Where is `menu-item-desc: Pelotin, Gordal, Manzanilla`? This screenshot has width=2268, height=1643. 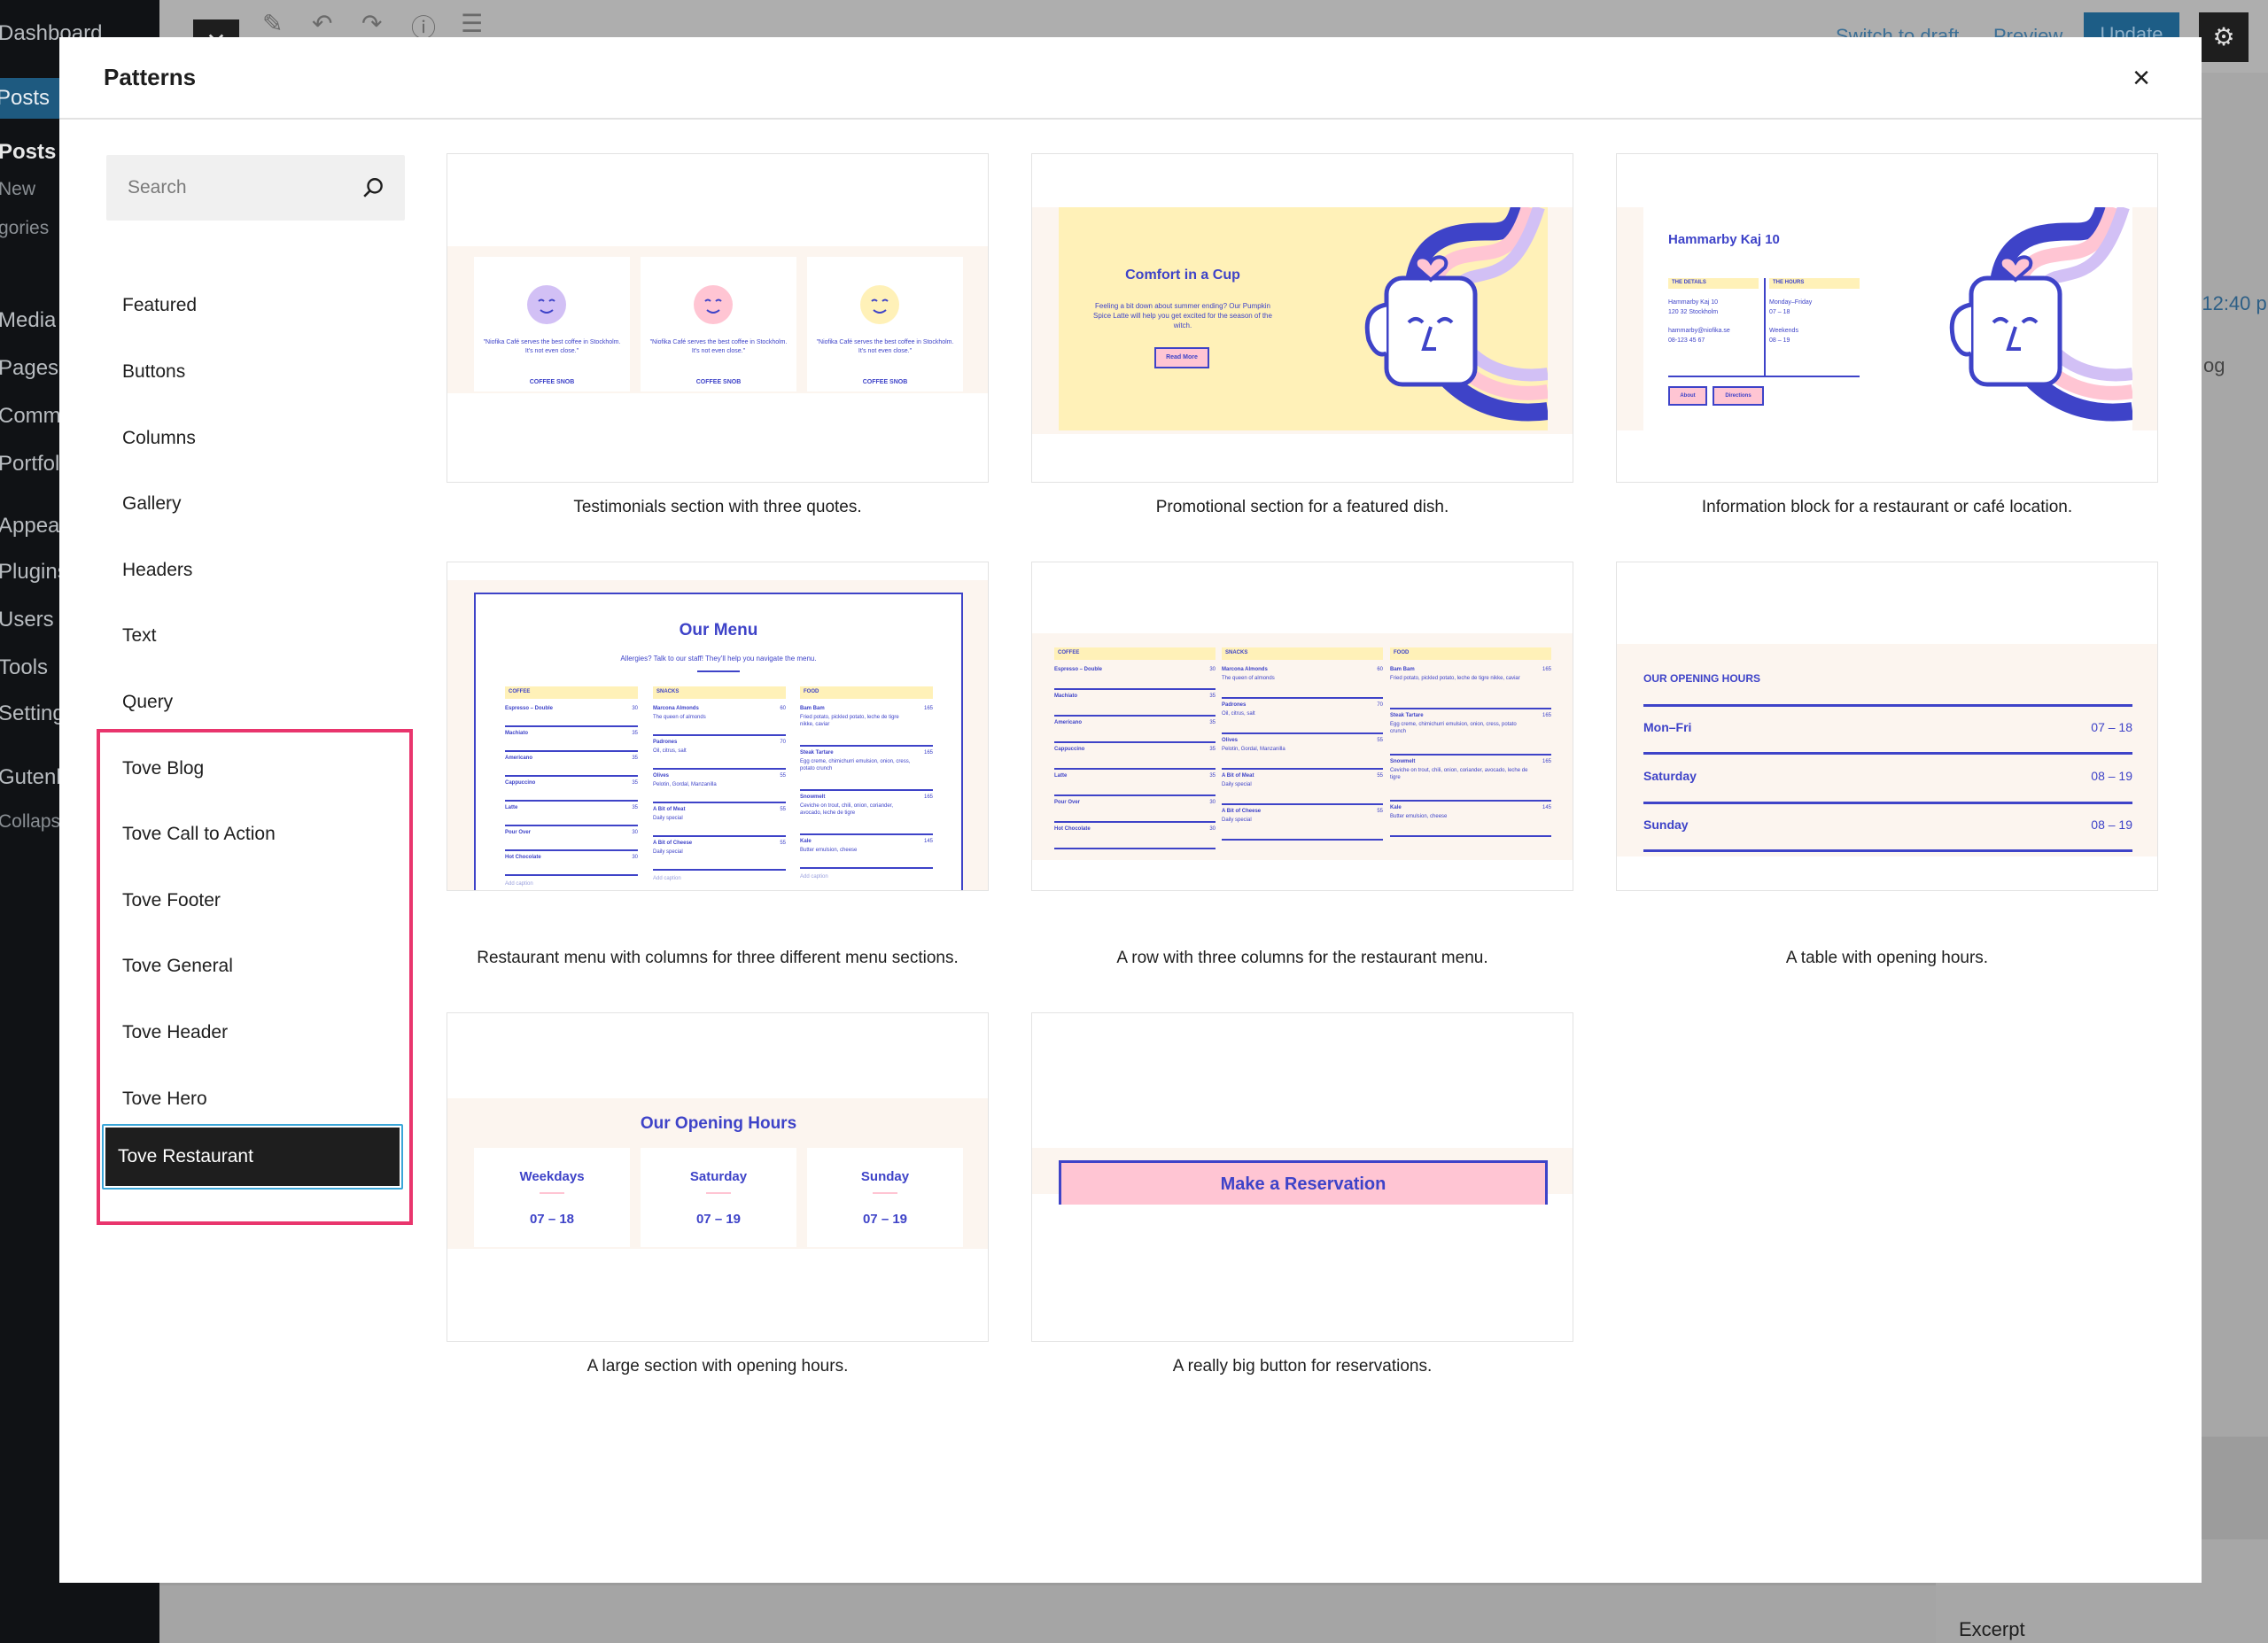
menu-item-desc: Pelotin, Gordal, Manzanilla is located at coordinates (685, 785).